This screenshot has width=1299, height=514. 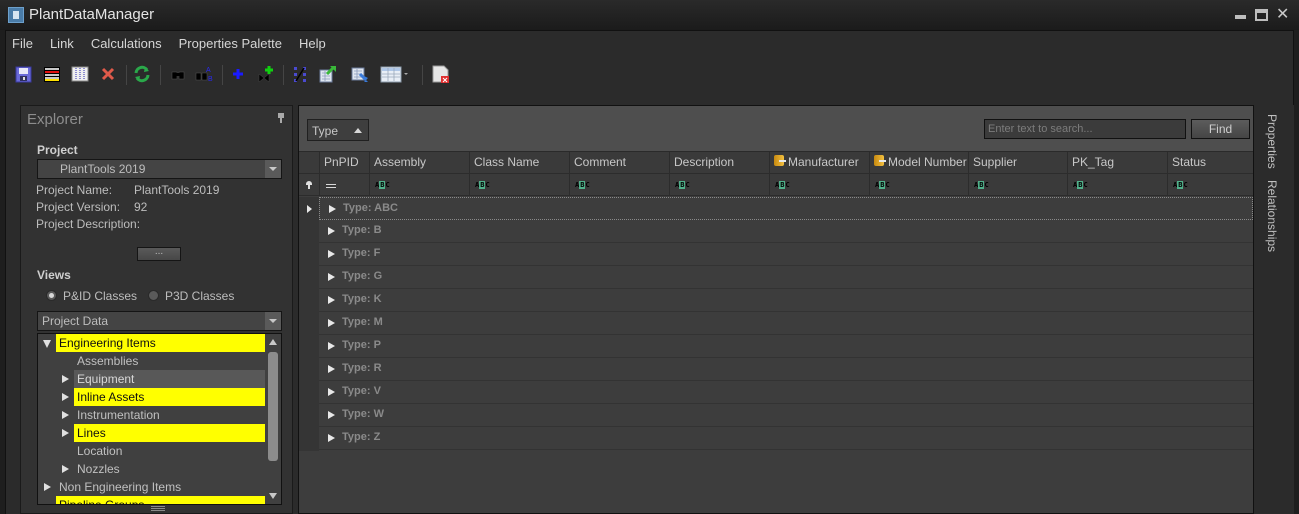 I want to click on group-row: Type: F, so click(x=786, y=254).